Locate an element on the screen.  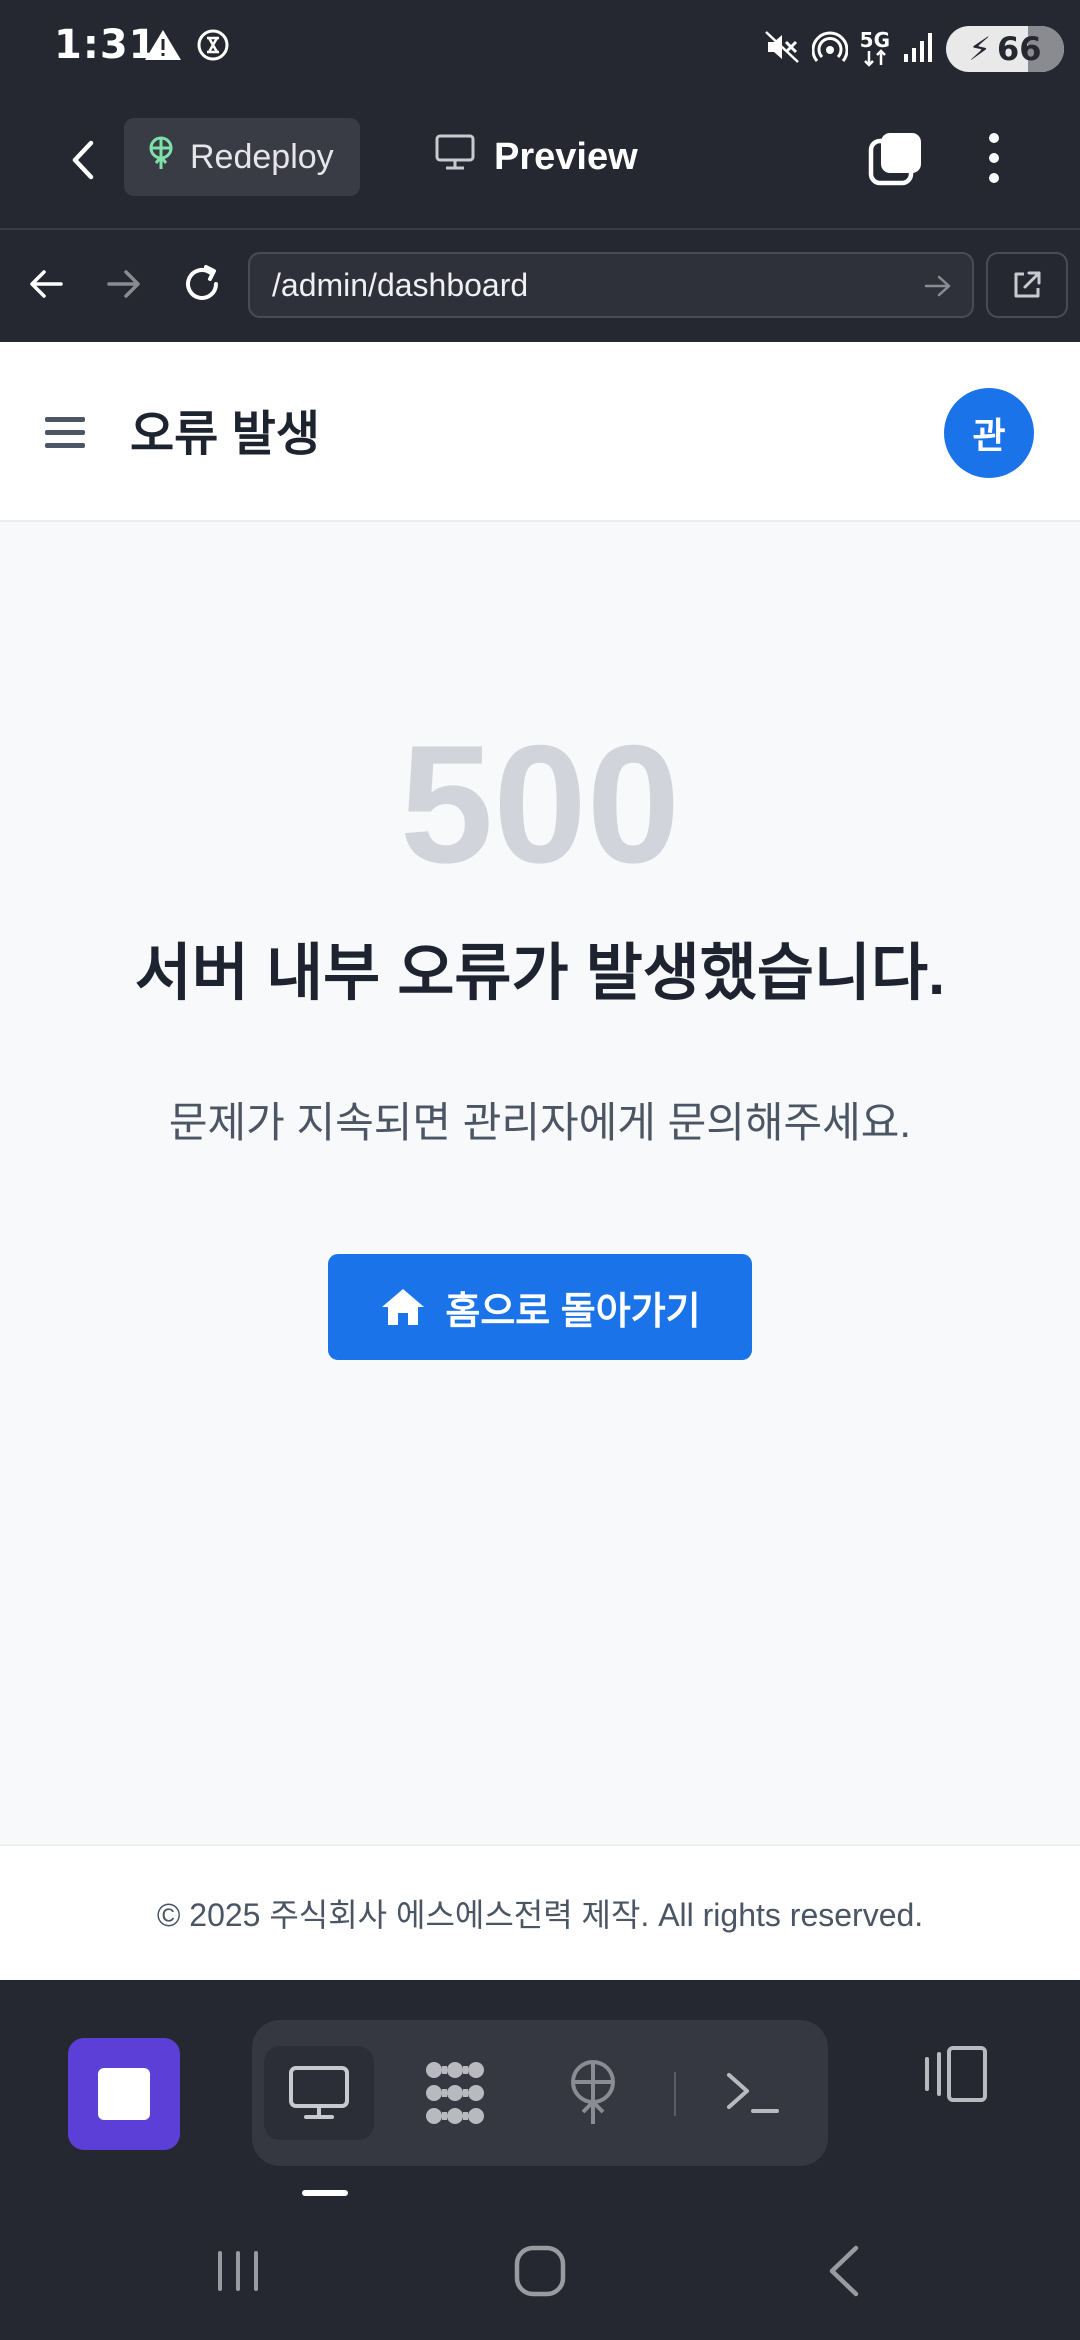
battery-charging-icon: ⚡ 66 is located at coordinates (1005, 49).